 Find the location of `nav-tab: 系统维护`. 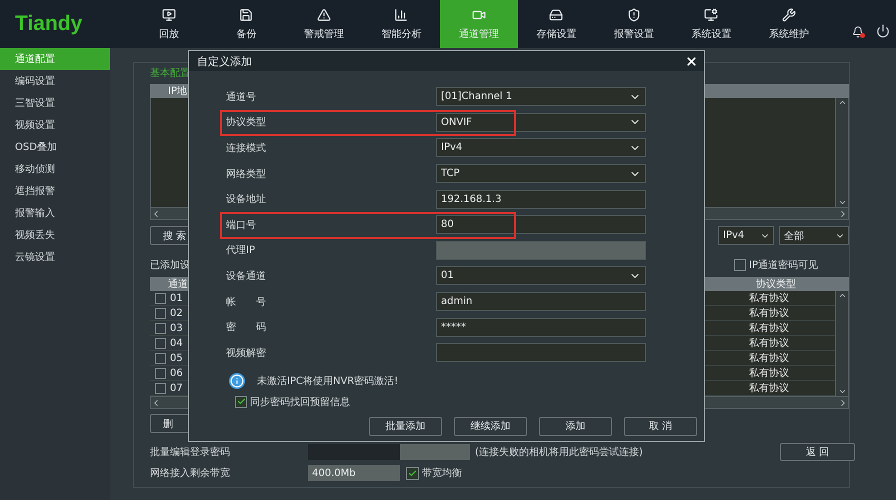

nav-tab: 系统维护 is located at coordinates (789, 24).